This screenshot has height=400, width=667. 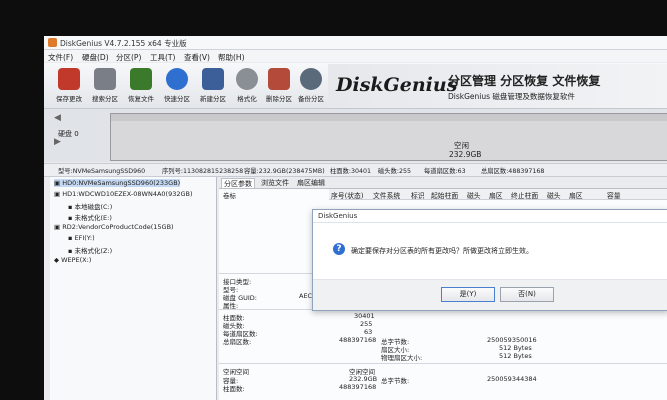 I want to click on tree-item-rd2: ▣ RD2:VendorCoProductCode(15GB), so click(x=114, y=227).